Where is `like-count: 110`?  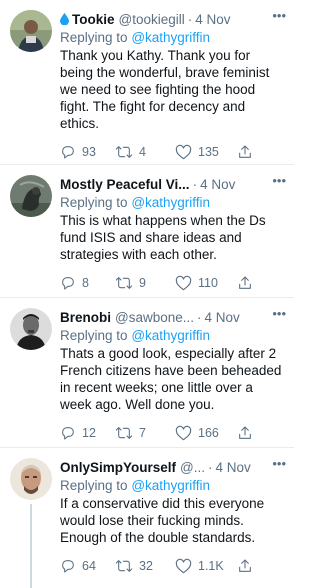
like-count: 110 is located at coordinates (208, 283).